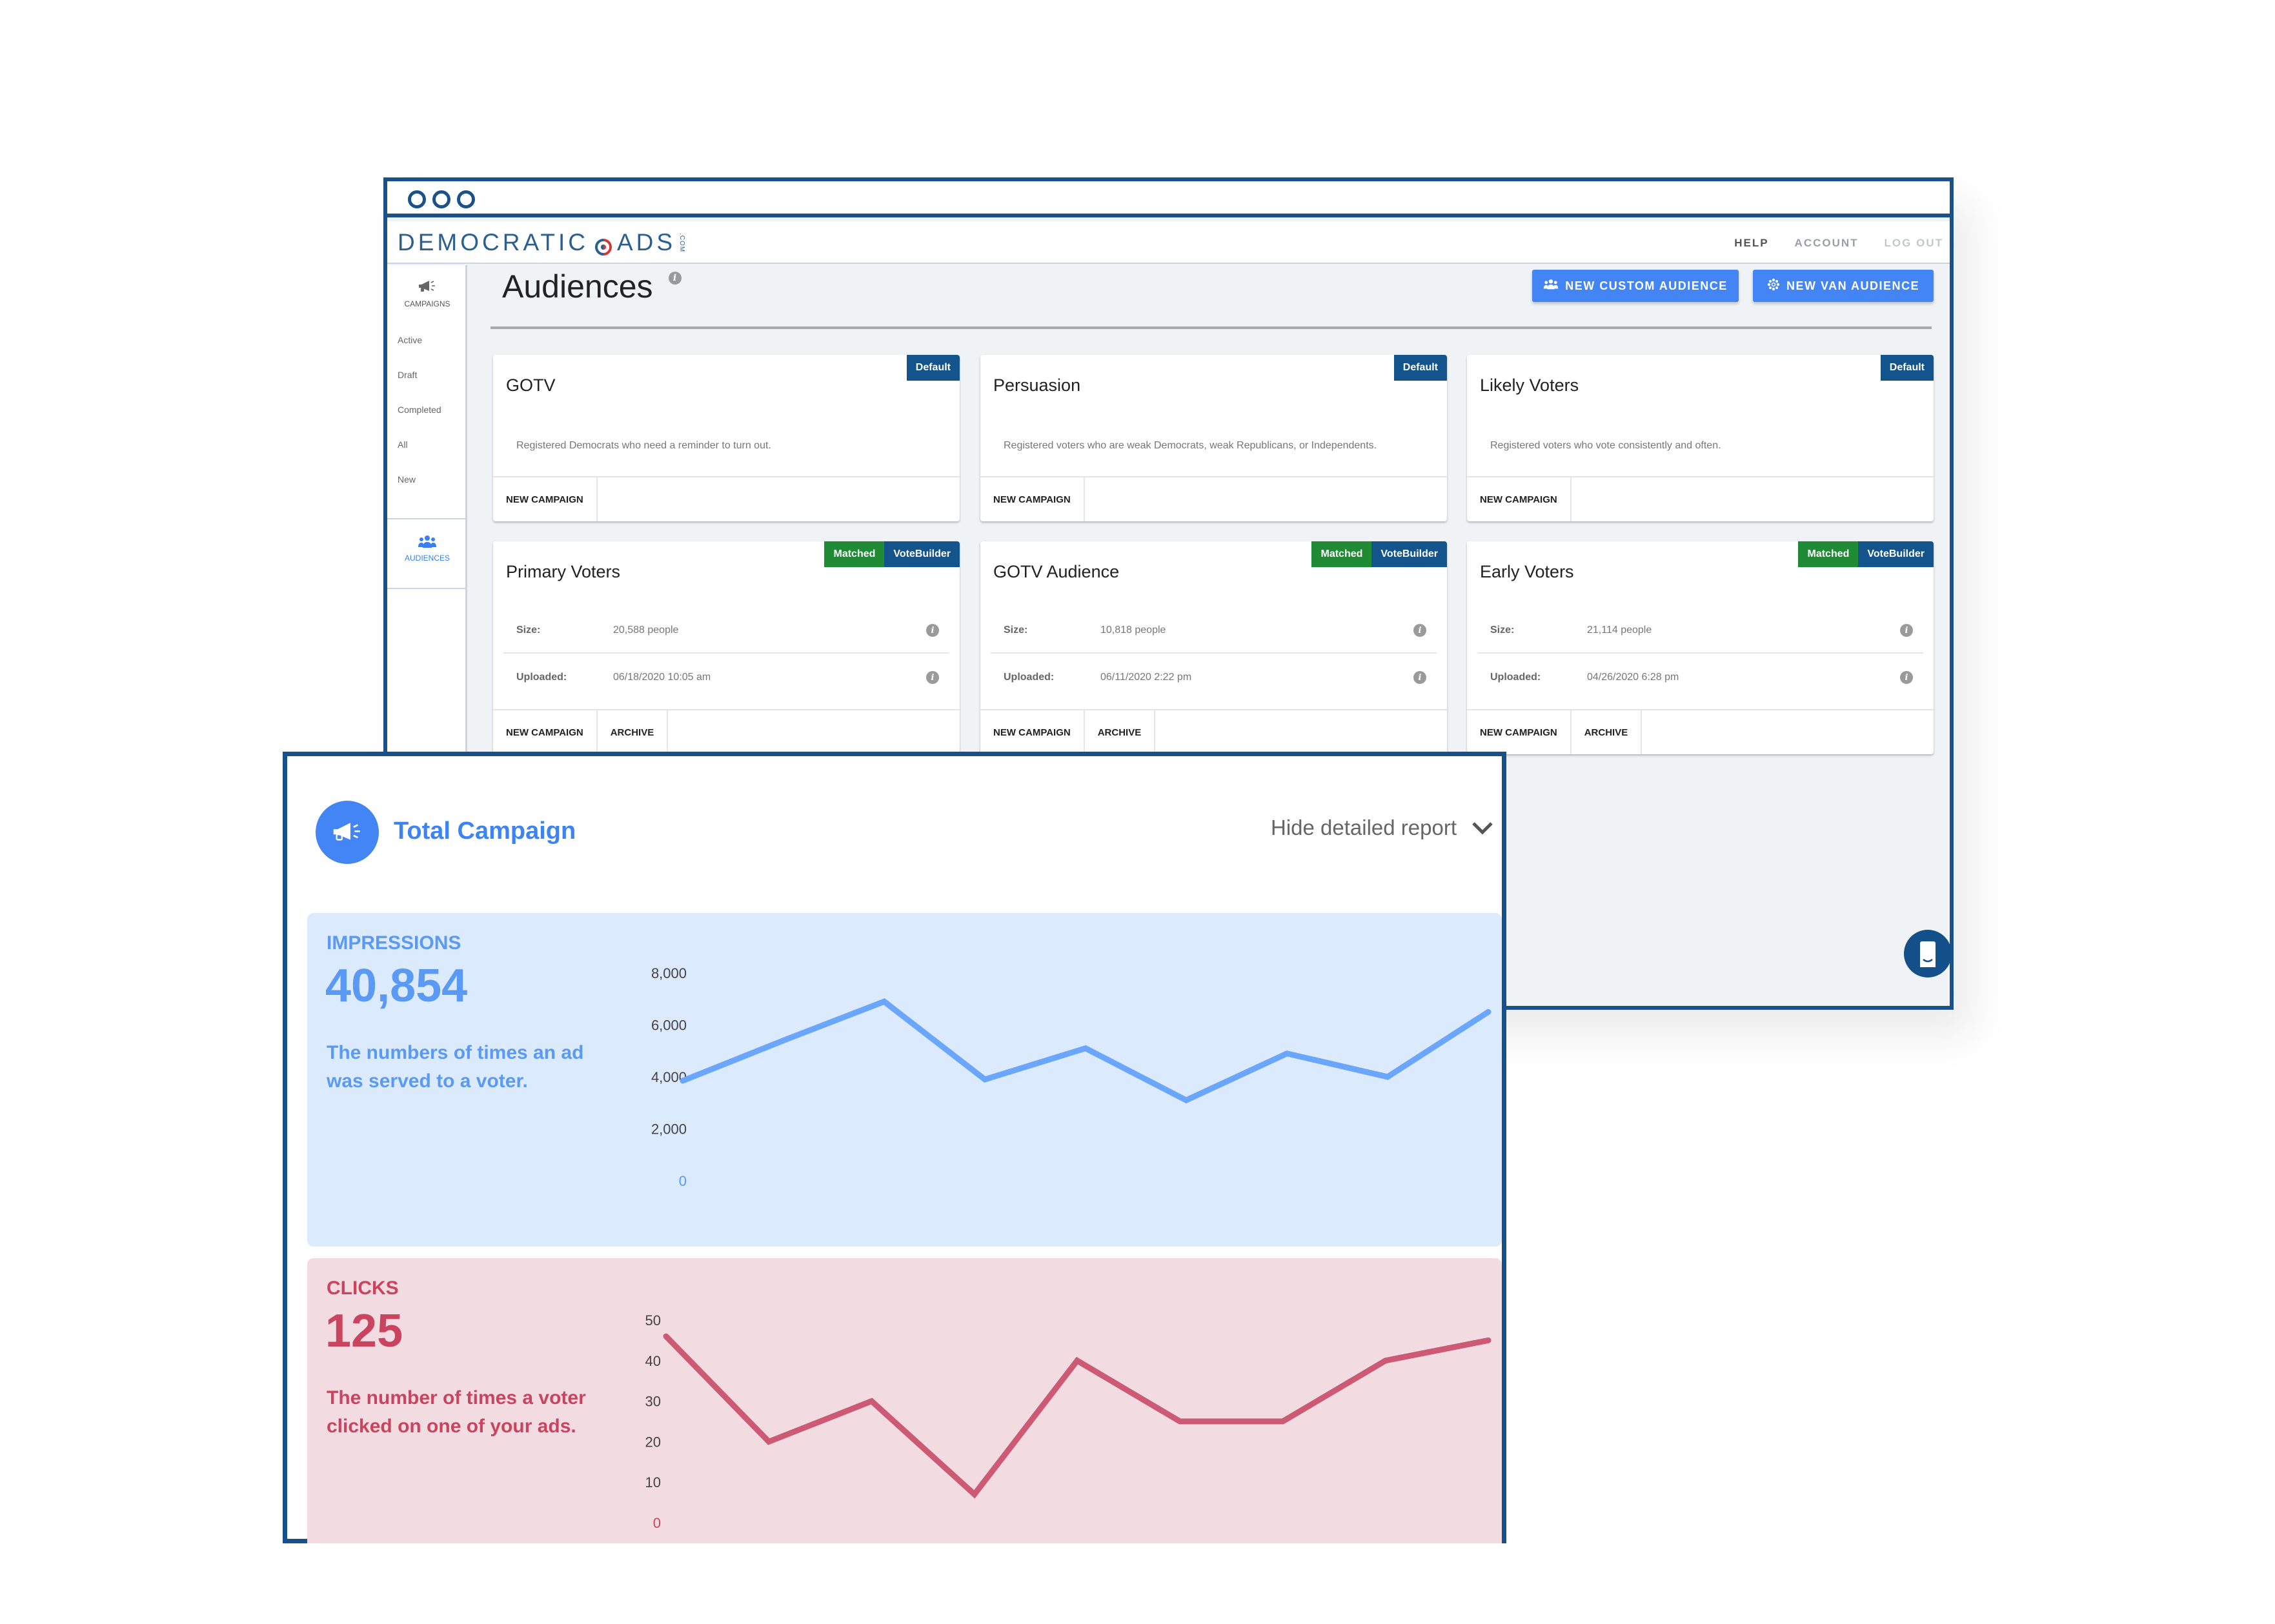 The height and width of the screenshot is (1624, 2275). Describe the element at coordinates (1037, 385) in the screenshot. I see `card-title: Persuasion` at that location.